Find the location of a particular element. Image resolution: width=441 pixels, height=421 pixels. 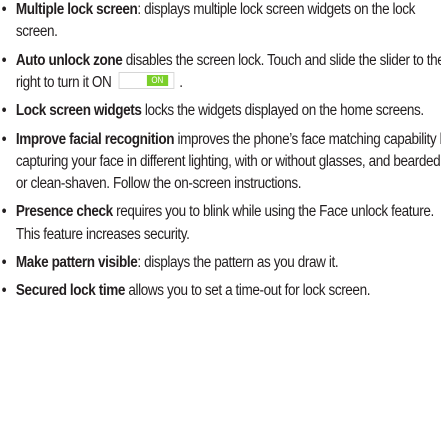

item-term: Multiple lock screen is located at coordinates (76, 9).